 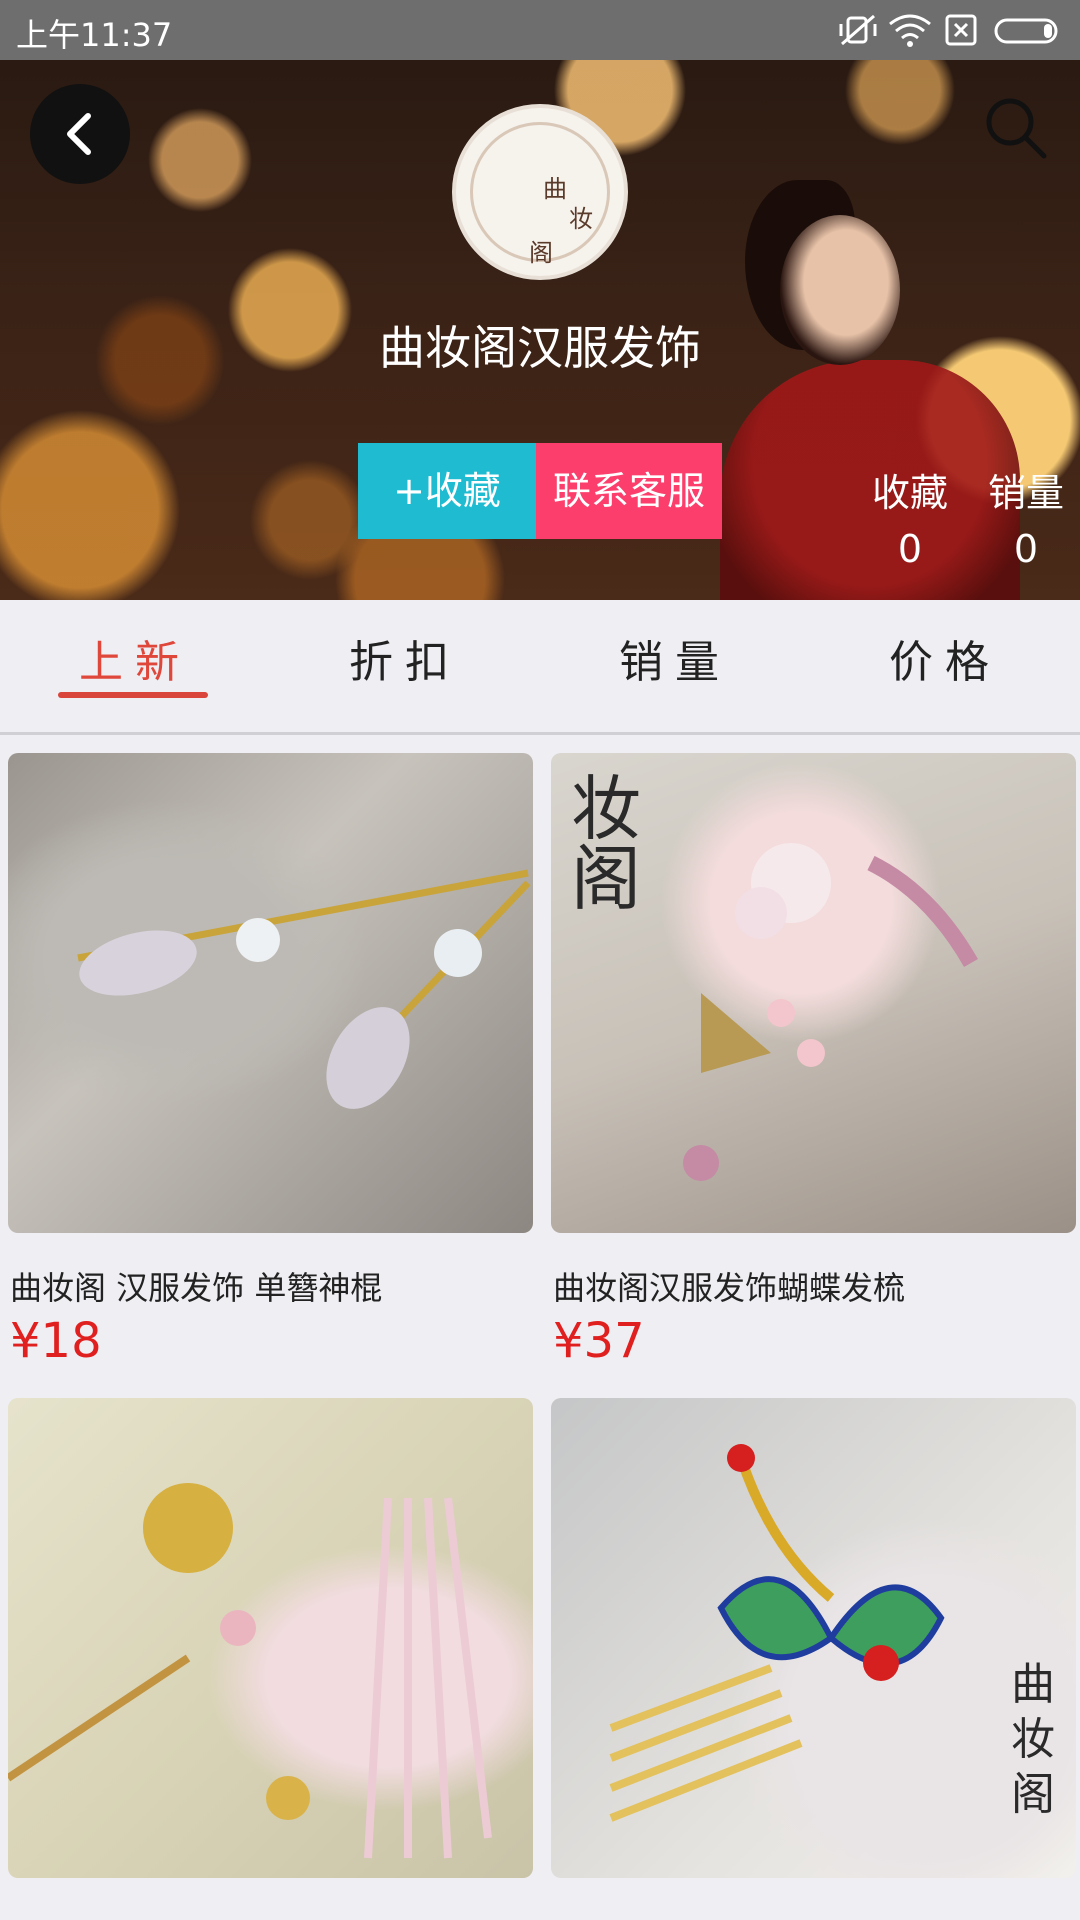 What do you see at coordinates (555, 189) in the screenshot?
I see `logo-char: 曲` at bounding box center [555, 189].